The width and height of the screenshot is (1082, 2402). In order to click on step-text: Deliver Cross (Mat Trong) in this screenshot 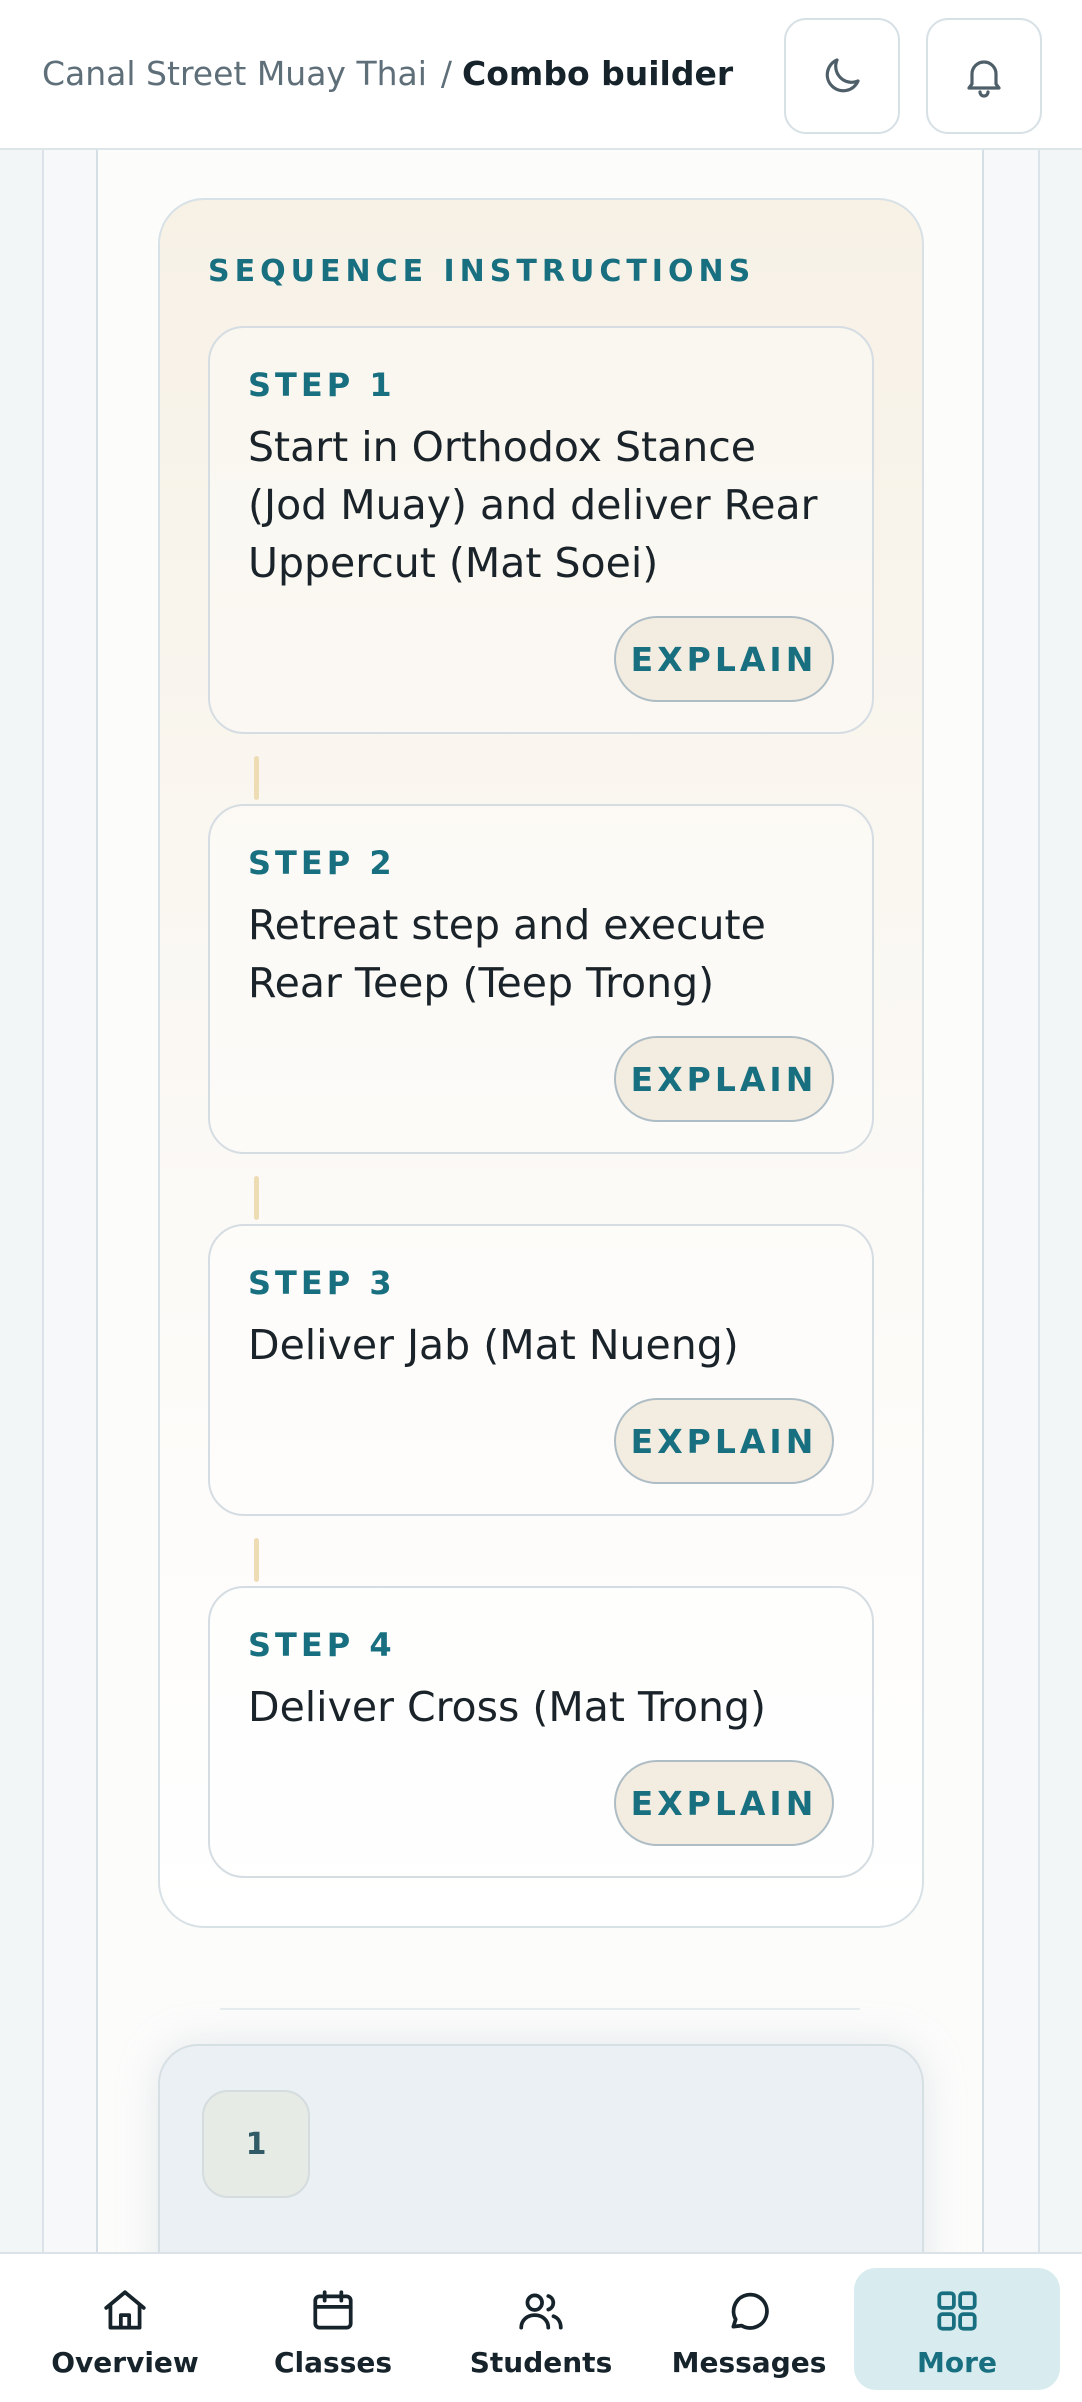, I will do `click(507, 1707)`.